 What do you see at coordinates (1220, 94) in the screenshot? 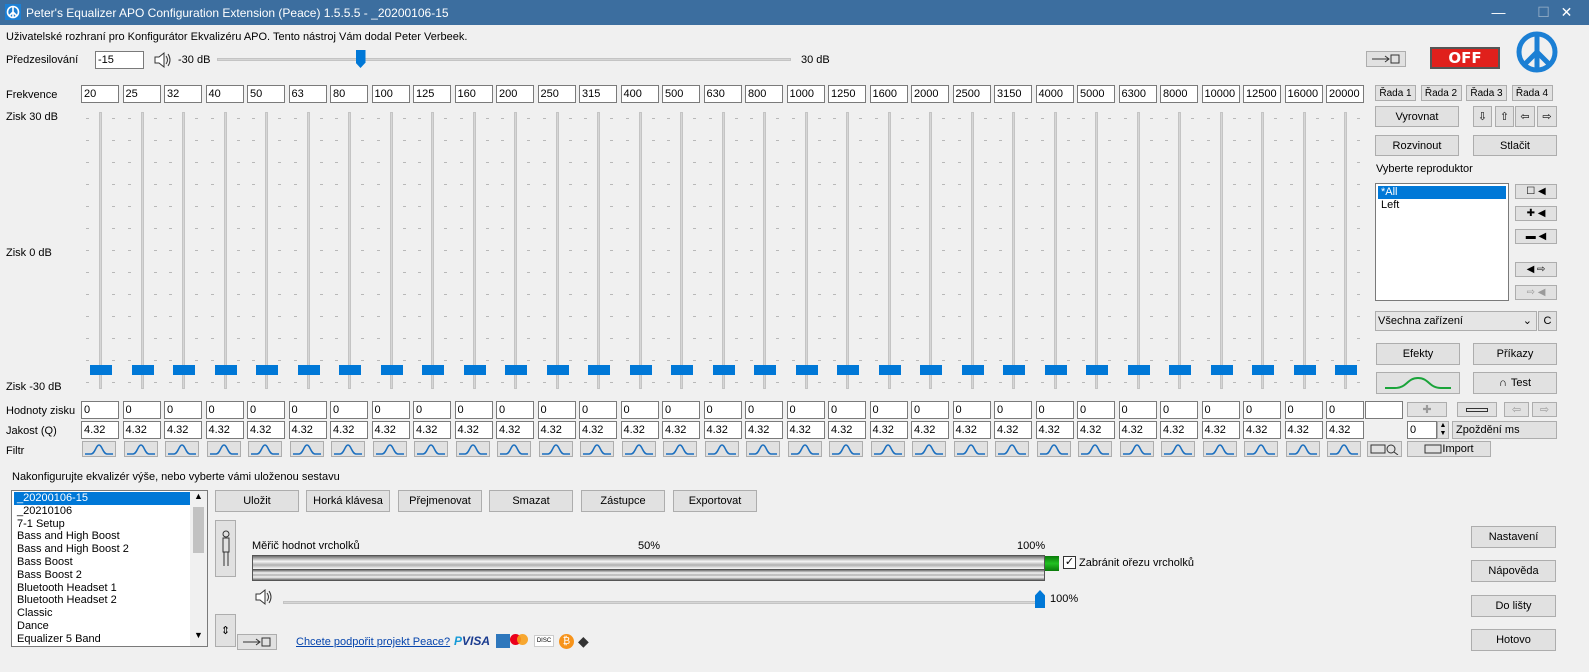
I see `frequency-input: 10000` at bounding box center [1220, 94].